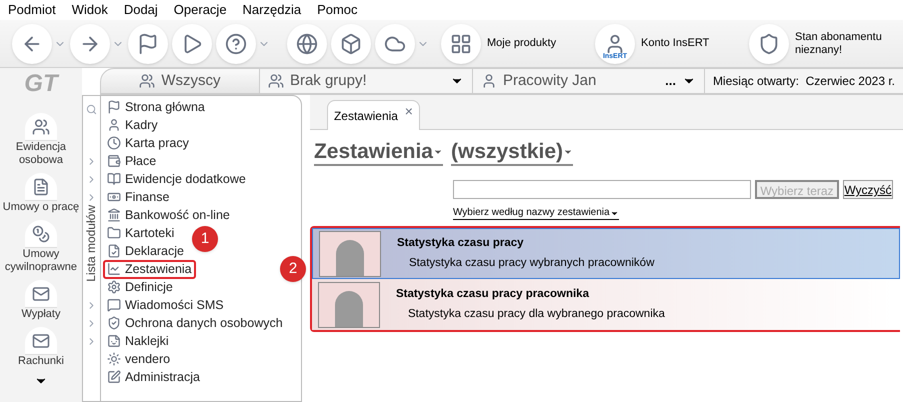  I want to click on report-row: Statystyka czasu pracy Statystyka czasu pracy wybranych pracowników, so click(606, 253).